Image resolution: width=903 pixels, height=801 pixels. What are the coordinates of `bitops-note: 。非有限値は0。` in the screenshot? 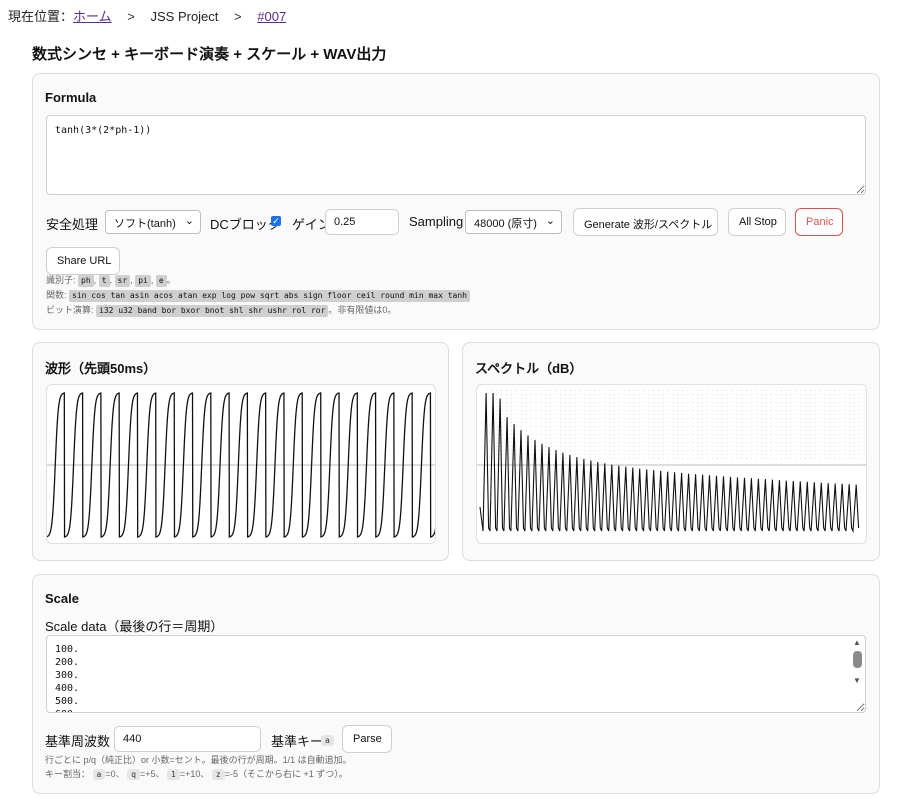 It's located at (362, 310).